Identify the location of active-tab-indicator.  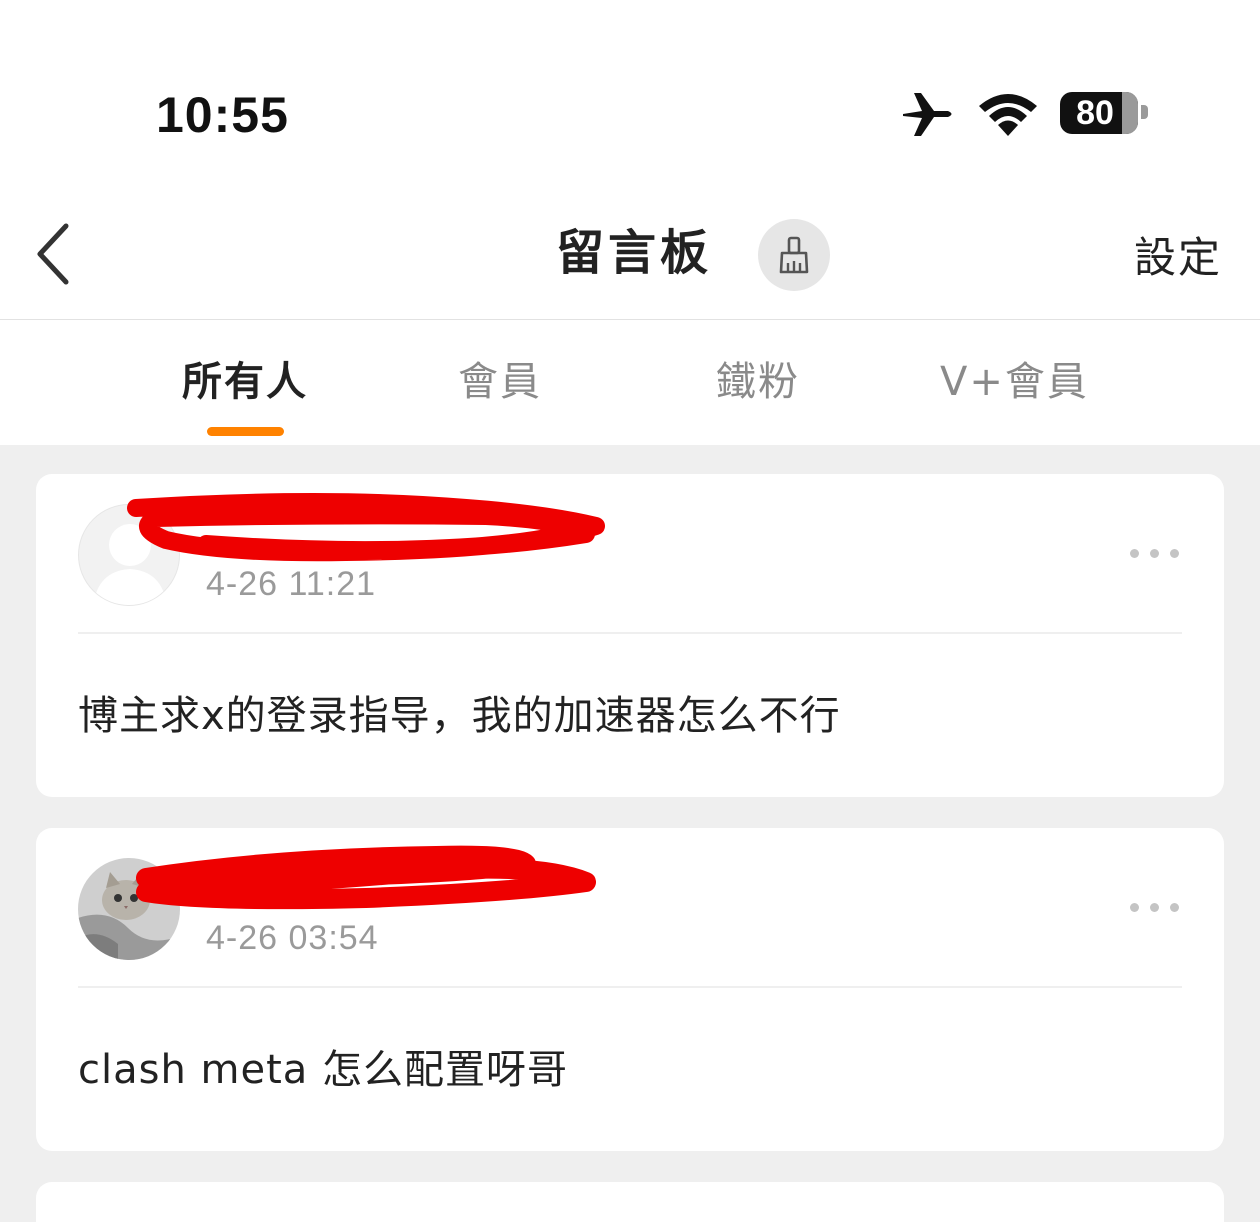
(245, 431).